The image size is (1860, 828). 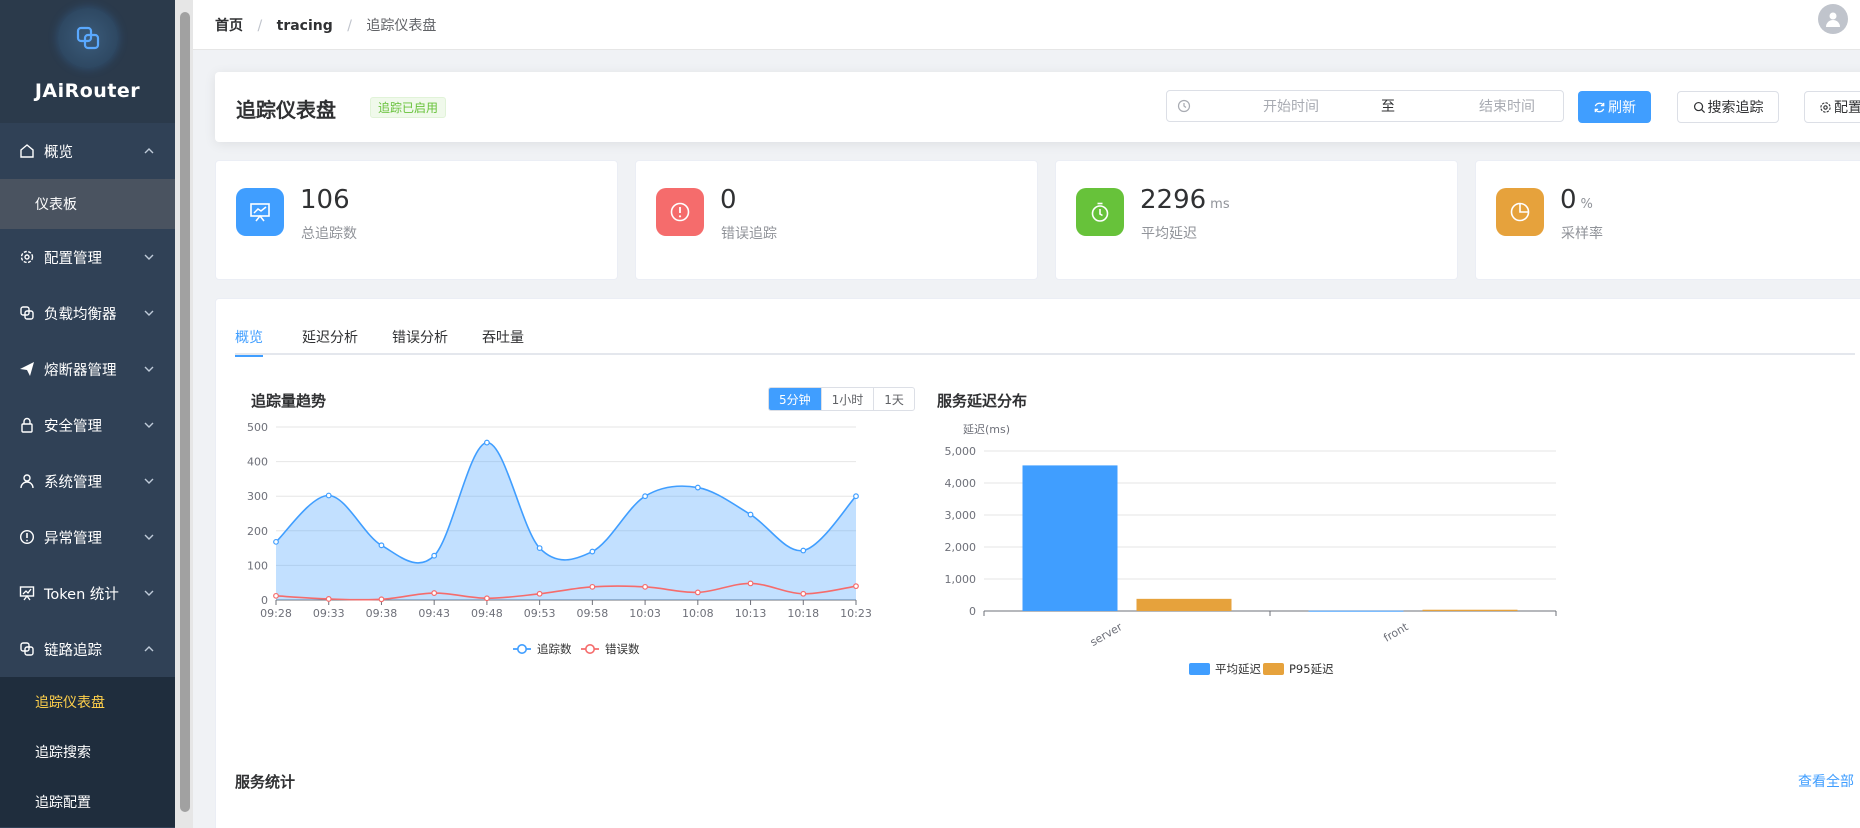 What do you see at coordinates (87, 61) in the screenshot?
I see `brand: JAiRouter` at bounding box center [87, 61].